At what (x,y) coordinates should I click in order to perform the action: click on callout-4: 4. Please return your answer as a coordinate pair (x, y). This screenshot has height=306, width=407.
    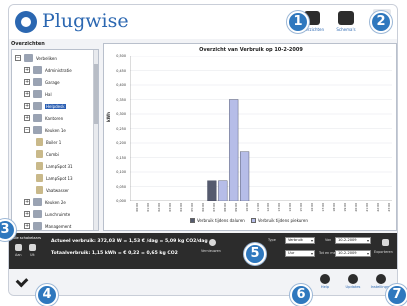
    Looking at the image, I should click on (47, 295).